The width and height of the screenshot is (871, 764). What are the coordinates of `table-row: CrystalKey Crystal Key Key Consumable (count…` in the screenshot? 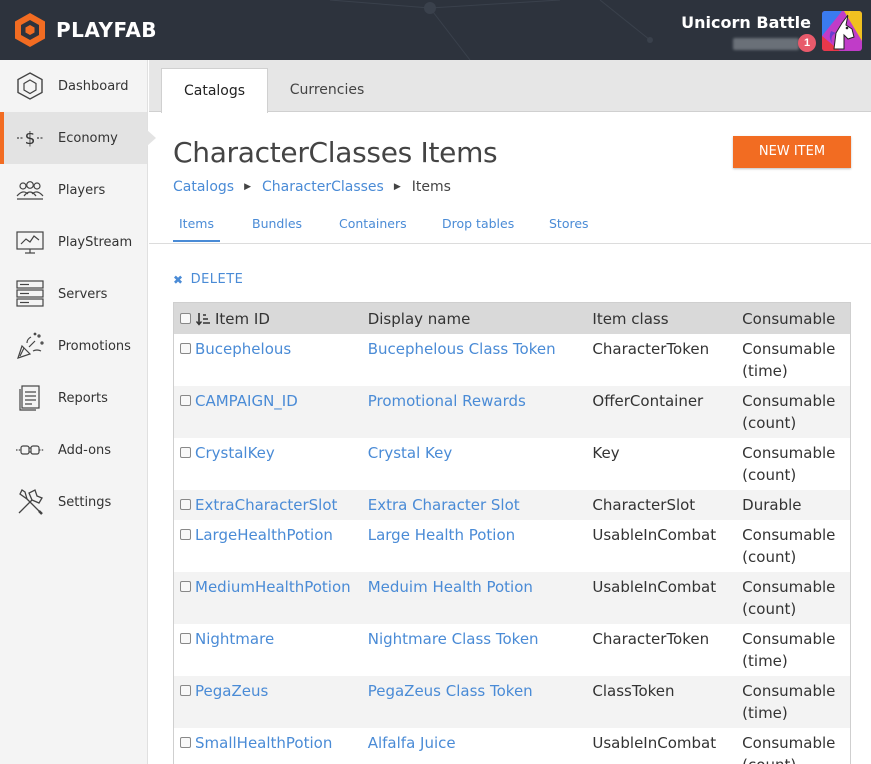 It's located at (512, 464).